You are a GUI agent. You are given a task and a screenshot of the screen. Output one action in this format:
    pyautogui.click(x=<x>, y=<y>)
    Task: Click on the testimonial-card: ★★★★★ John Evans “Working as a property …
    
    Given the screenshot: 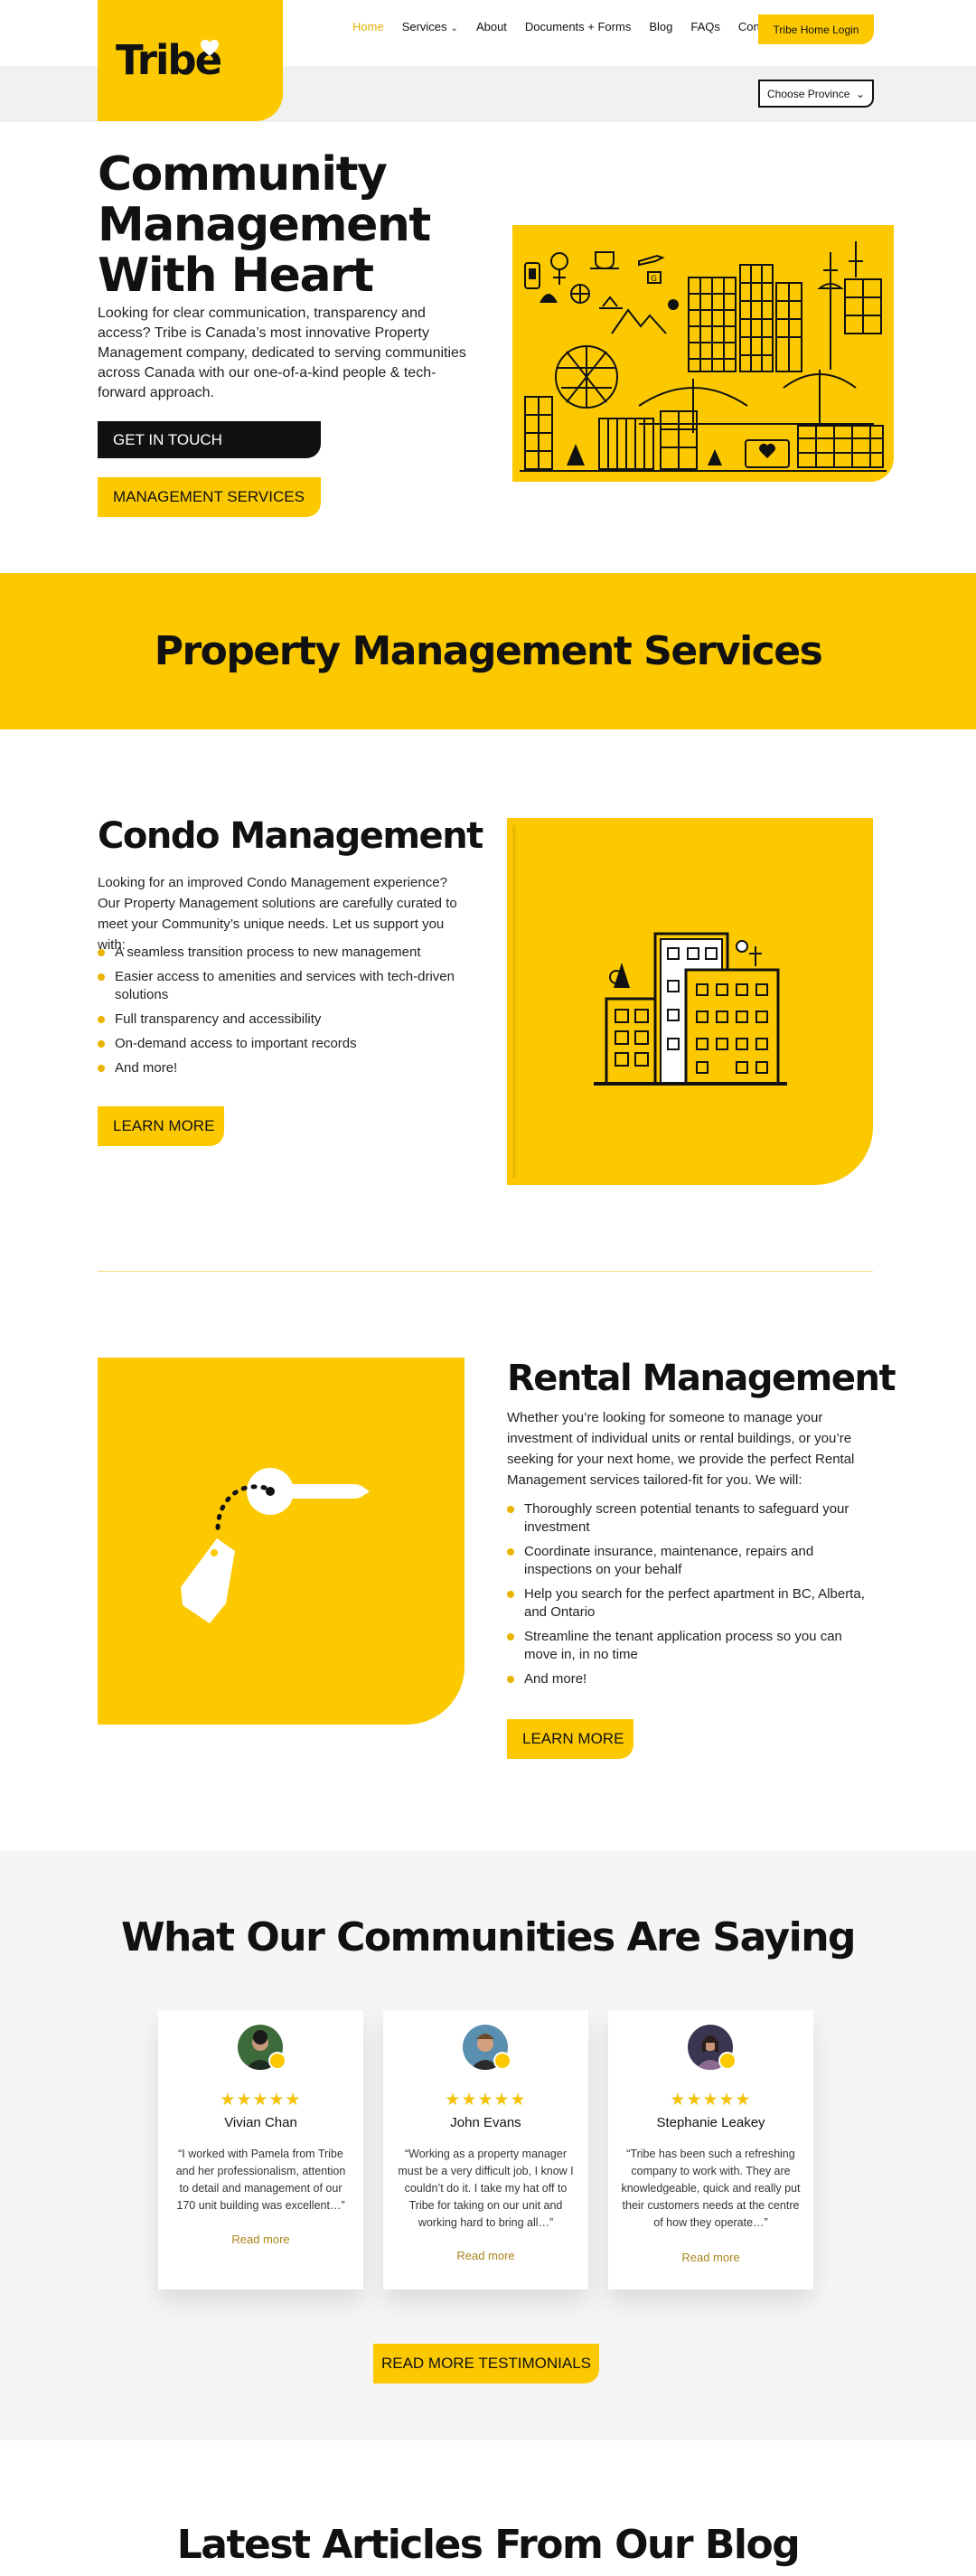 What is the action you would take?
    pyautogui.click(x=485, y=2150)
    